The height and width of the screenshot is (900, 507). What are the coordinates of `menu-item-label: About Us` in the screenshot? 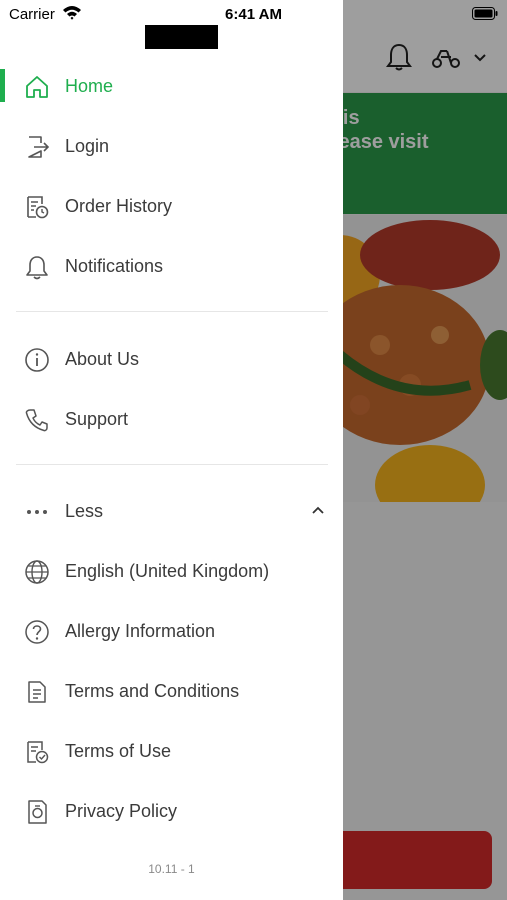 It's located at (102, 359).